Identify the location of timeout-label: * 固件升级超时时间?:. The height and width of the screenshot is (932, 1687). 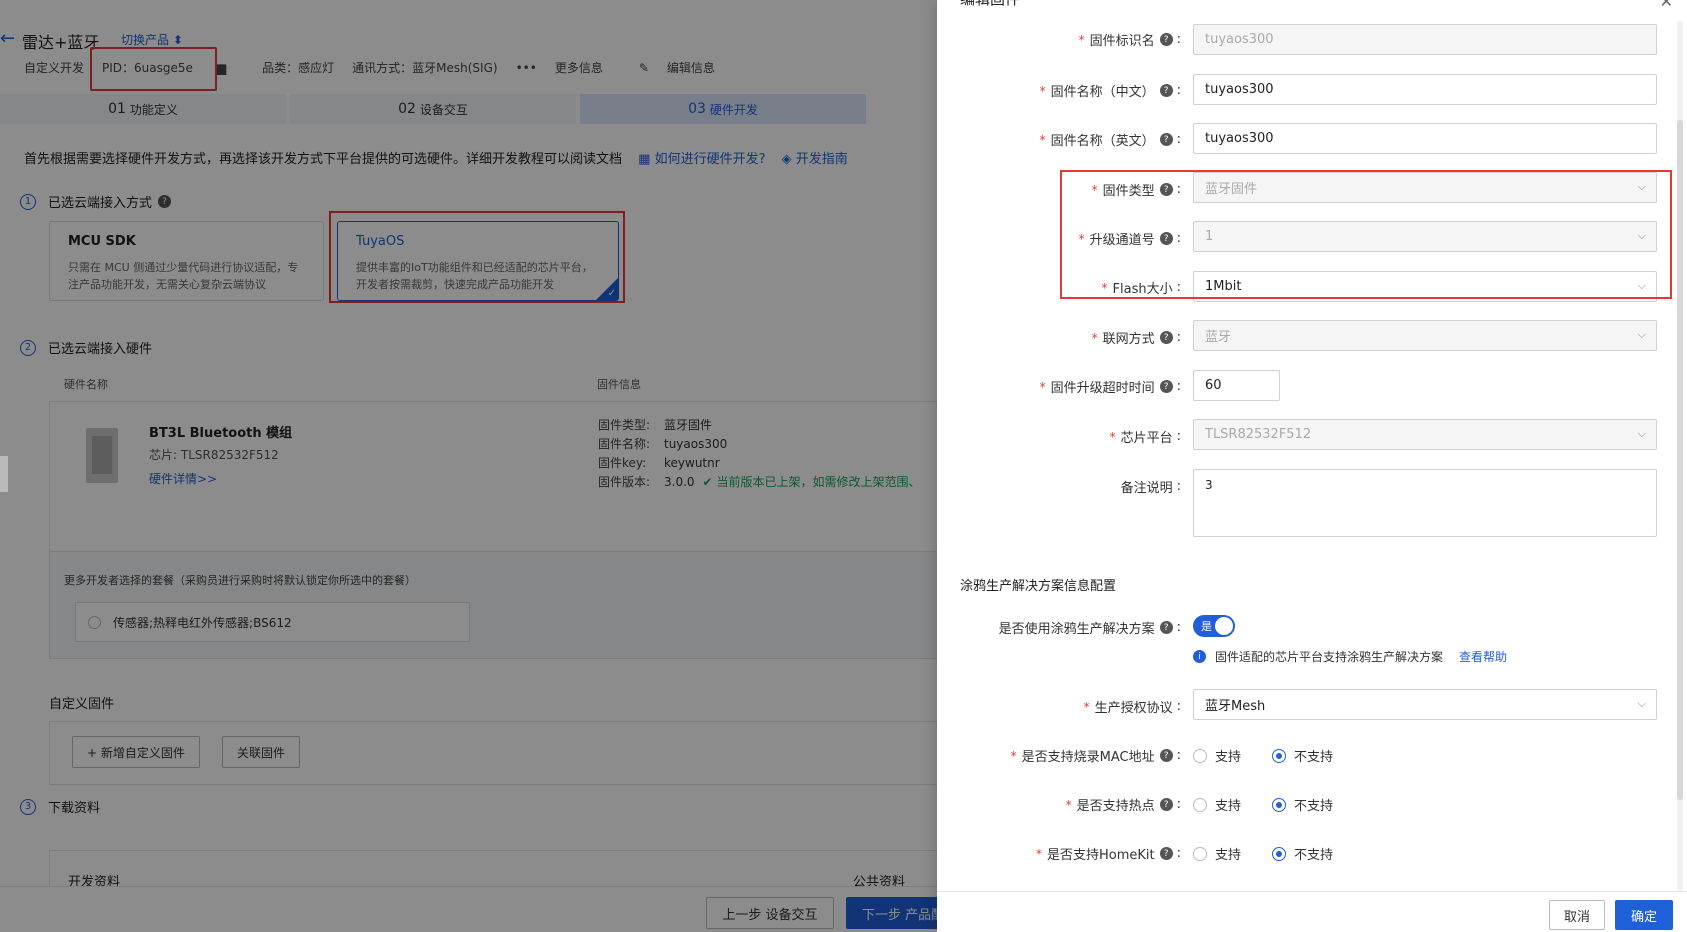
(1110, 387).